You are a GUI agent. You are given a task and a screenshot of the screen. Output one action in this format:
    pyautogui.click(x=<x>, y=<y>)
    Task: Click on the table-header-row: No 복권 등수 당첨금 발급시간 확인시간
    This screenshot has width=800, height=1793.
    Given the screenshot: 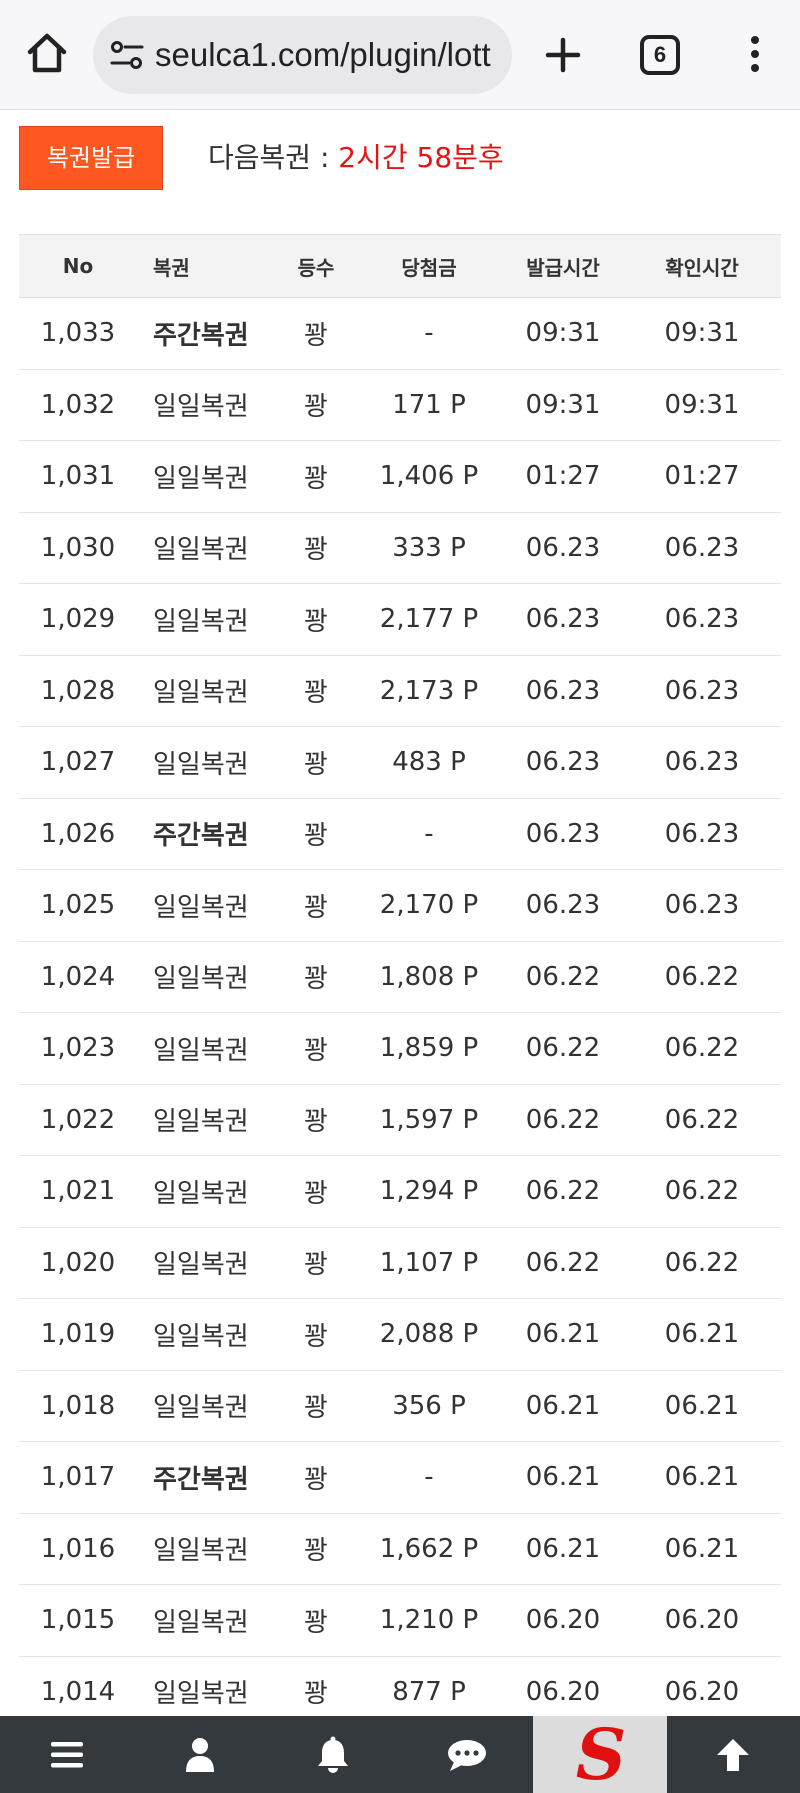 What is the action you would take?
    pyautogui.click(x=400, y=266)
    